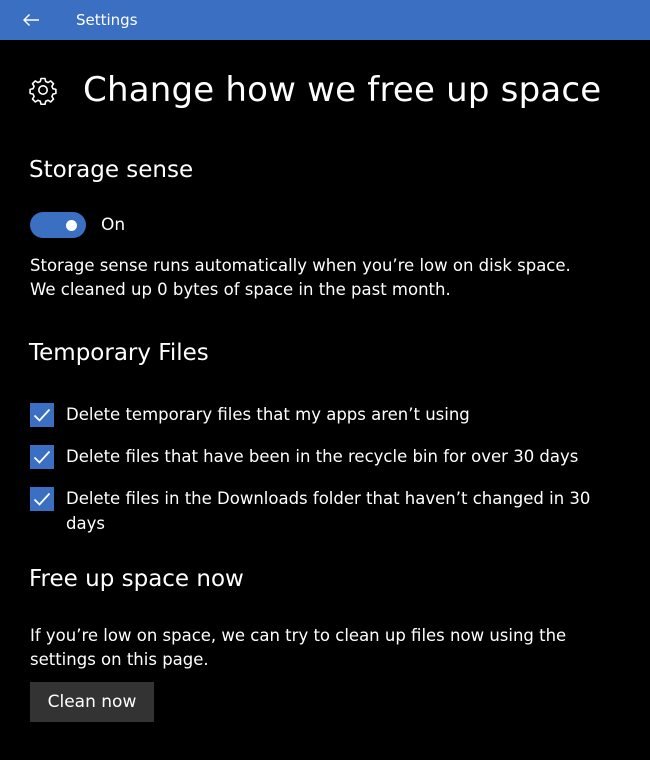 The width and height of the screenshot is (650, 760). I want to click on page-header: Change how we free up space, so click(314, 90).